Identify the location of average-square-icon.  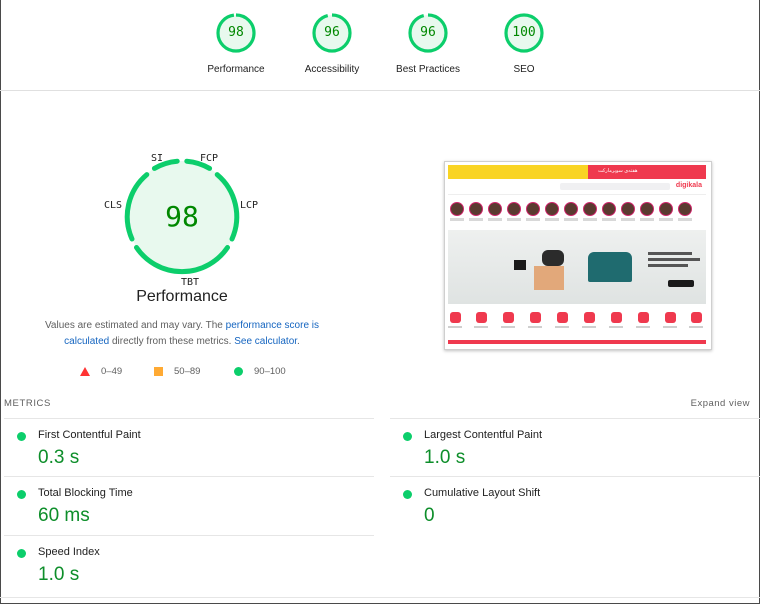
(158, 371).